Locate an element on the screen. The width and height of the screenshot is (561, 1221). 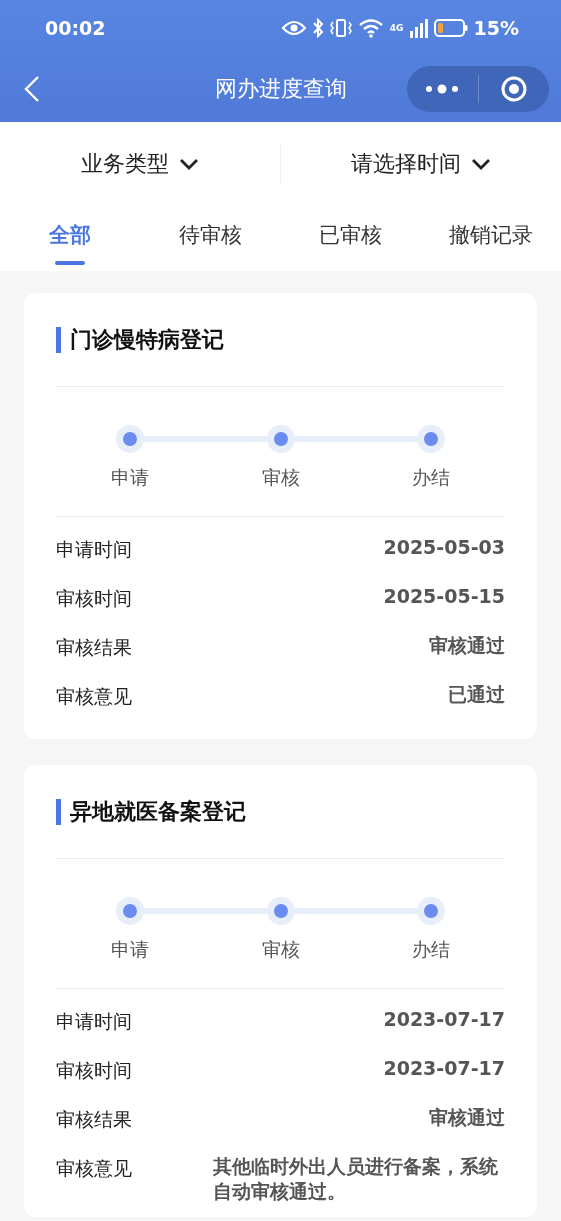
bluetooth-icon is located at coordinates (317, 27).